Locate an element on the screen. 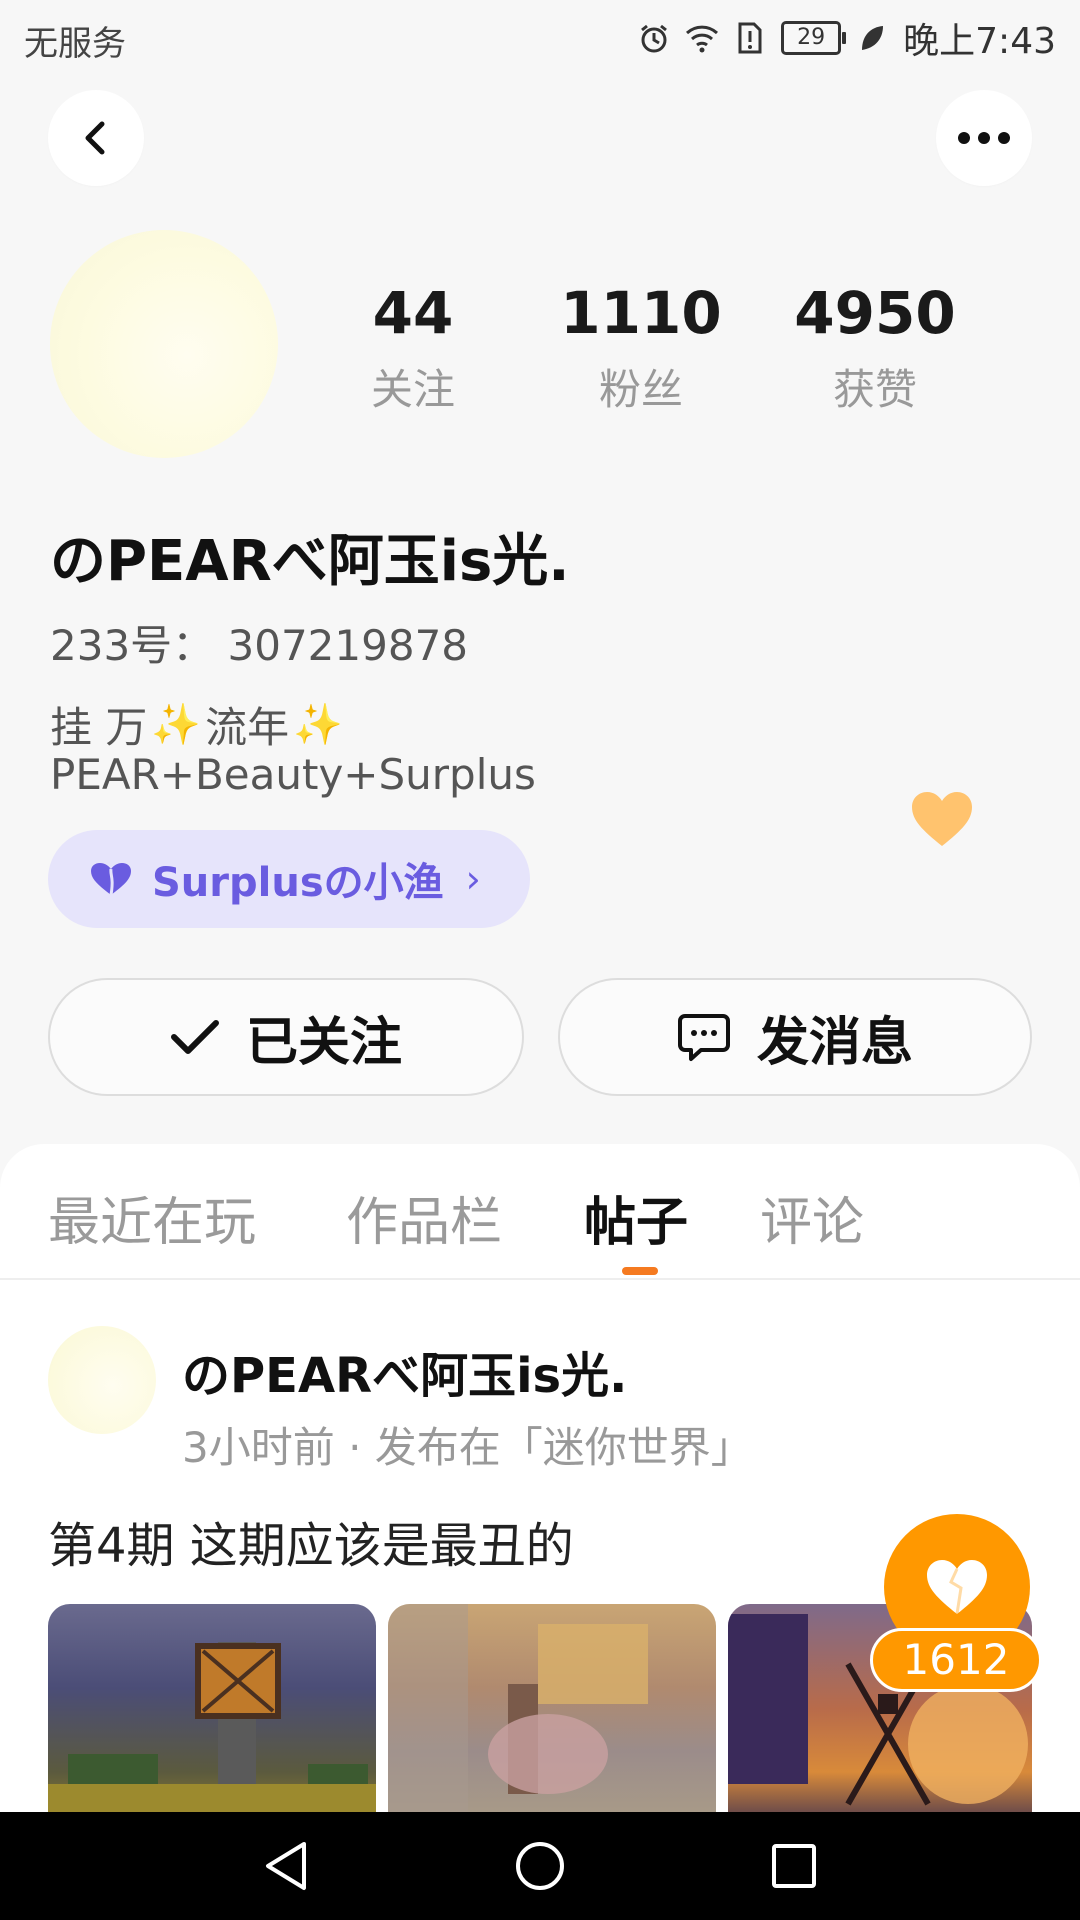  post-title: 第4期 这期应该是最丑的 is located at coordinates (311, 1541).